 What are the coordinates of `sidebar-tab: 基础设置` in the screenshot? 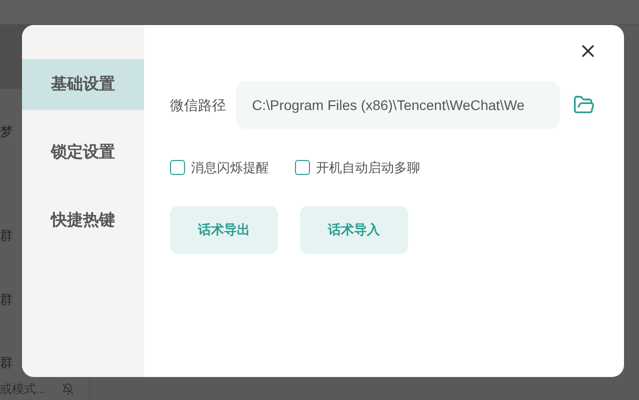 It's located at (83, 84).